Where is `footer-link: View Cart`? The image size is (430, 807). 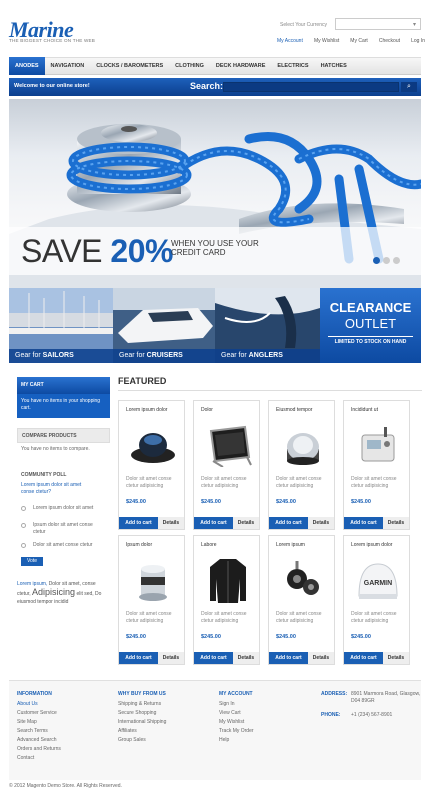 footer-link: View Cart is located at coordinates (236, 713).